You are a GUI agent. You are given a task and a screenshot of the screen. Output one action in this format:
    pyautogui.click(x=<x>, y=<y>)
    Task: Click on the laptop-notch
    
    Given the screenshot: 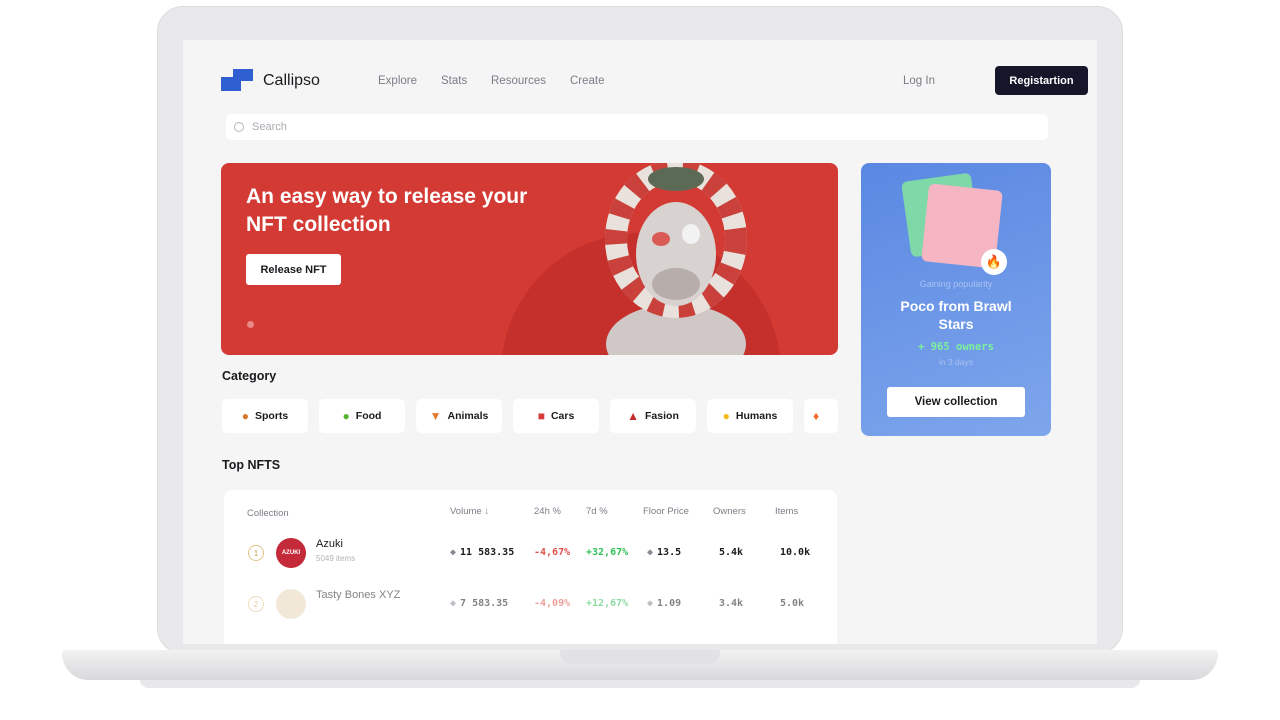 What is the action you would take?
    pyautogui.click(x=640, y=657)
    